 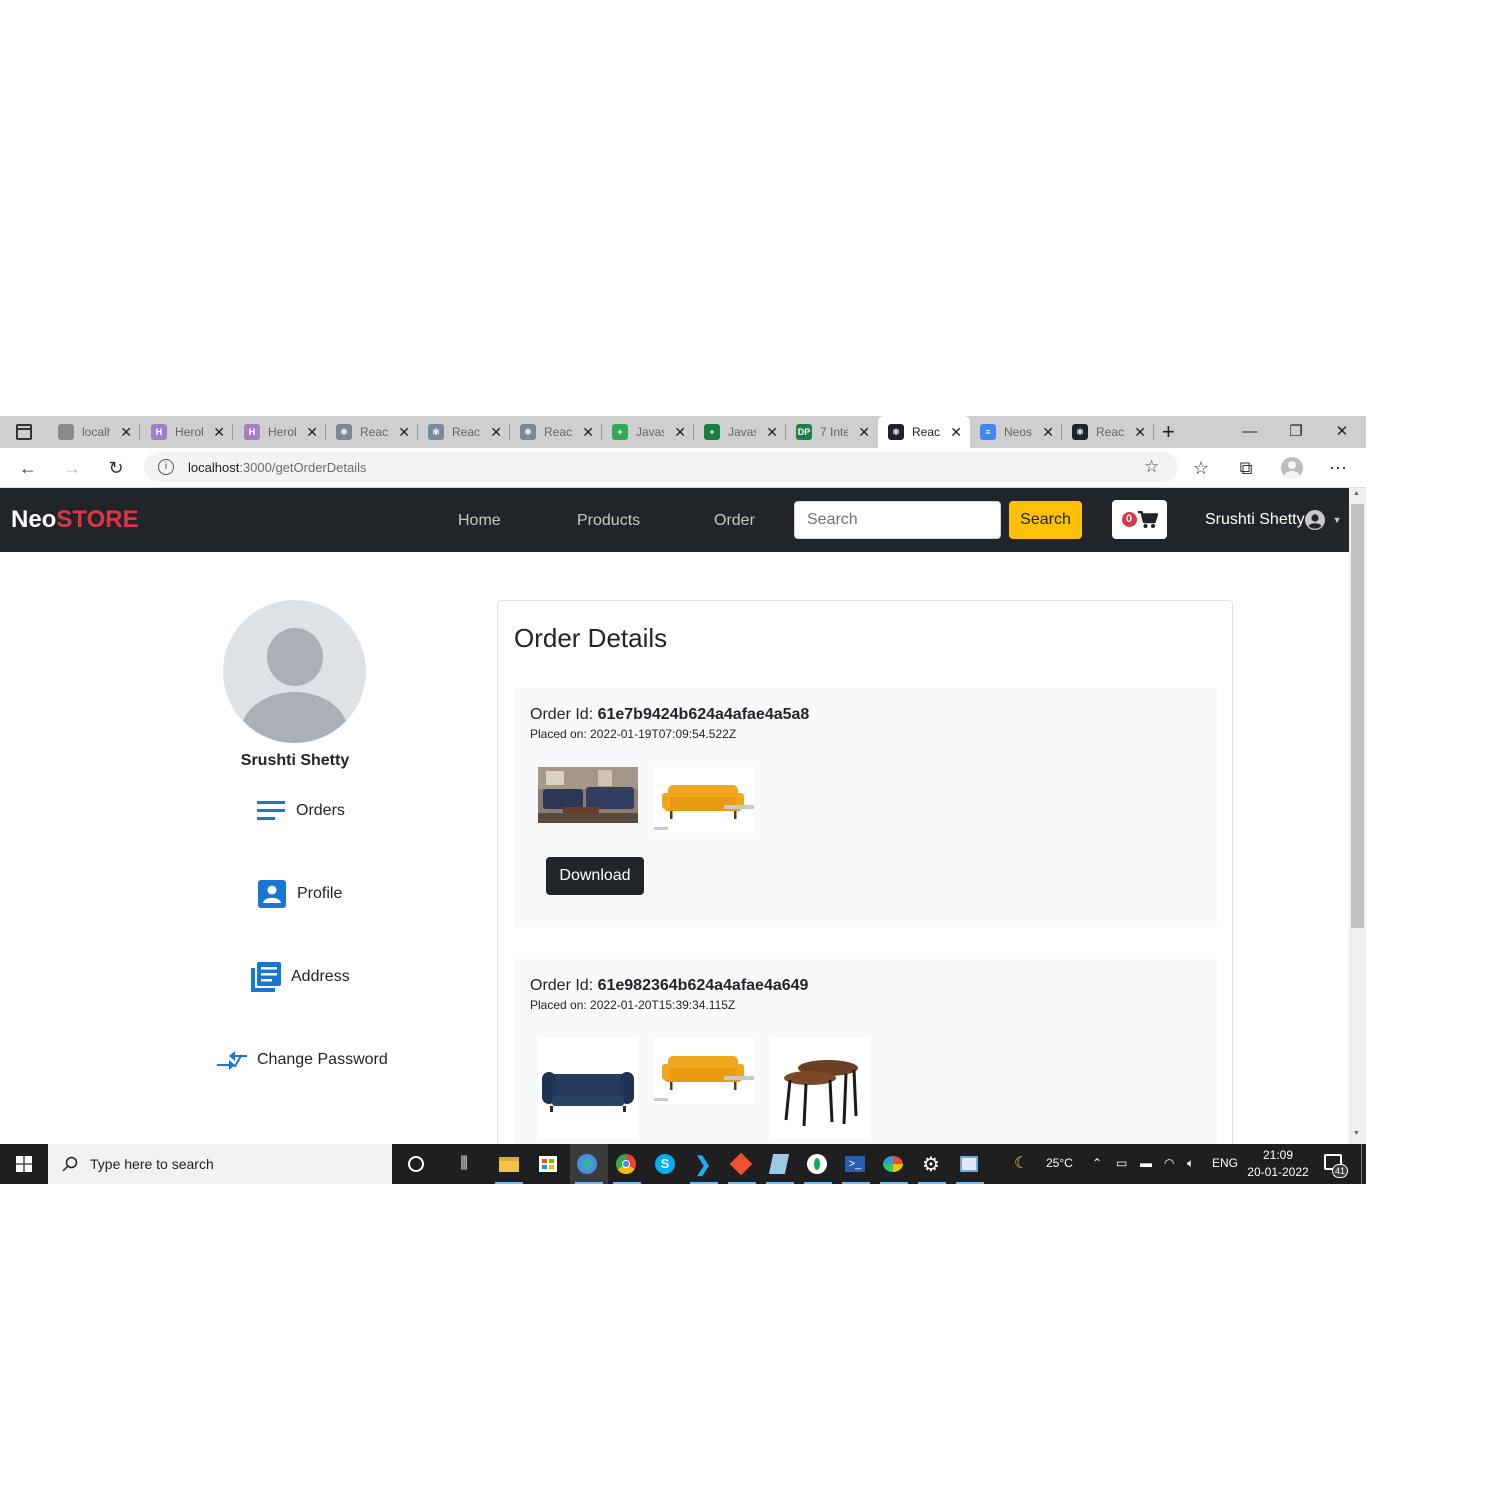 I want to click on nav-products: Products, so click(x=608, y=521).